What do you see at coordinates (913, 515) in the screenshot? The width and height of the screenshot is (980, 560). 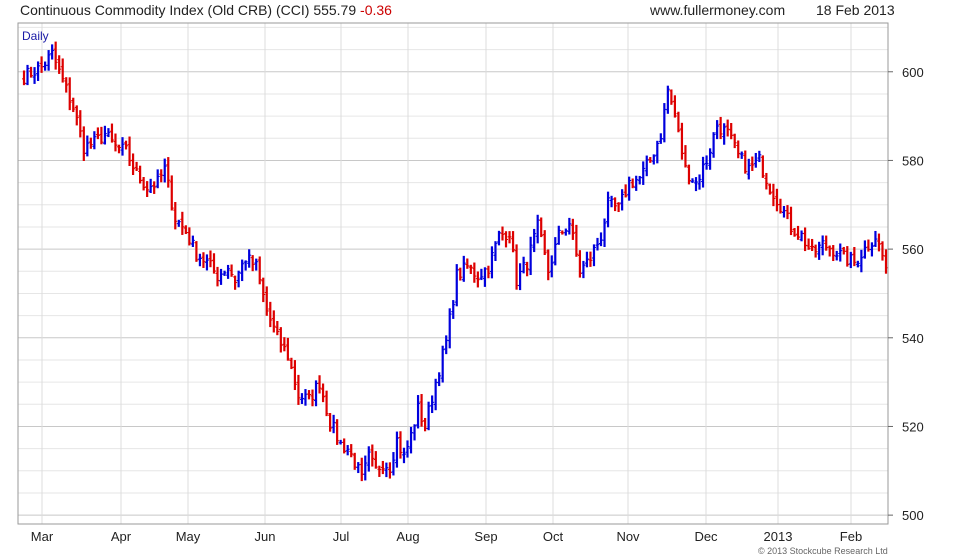 I see `y-tick-label: 500` at bounding box center [913, 515].